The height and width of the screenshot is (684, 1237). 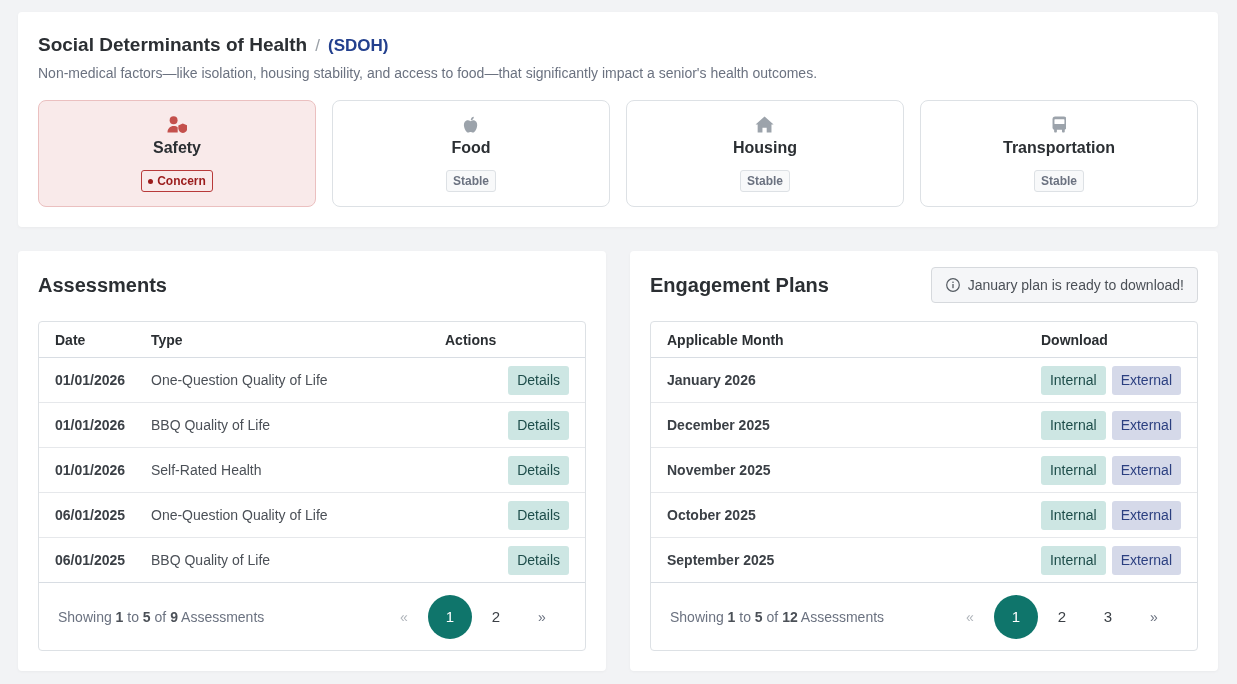 I want to click on results-summary: Showing 1 to 5 of 9 Assessments, so click(x=161, y=616).